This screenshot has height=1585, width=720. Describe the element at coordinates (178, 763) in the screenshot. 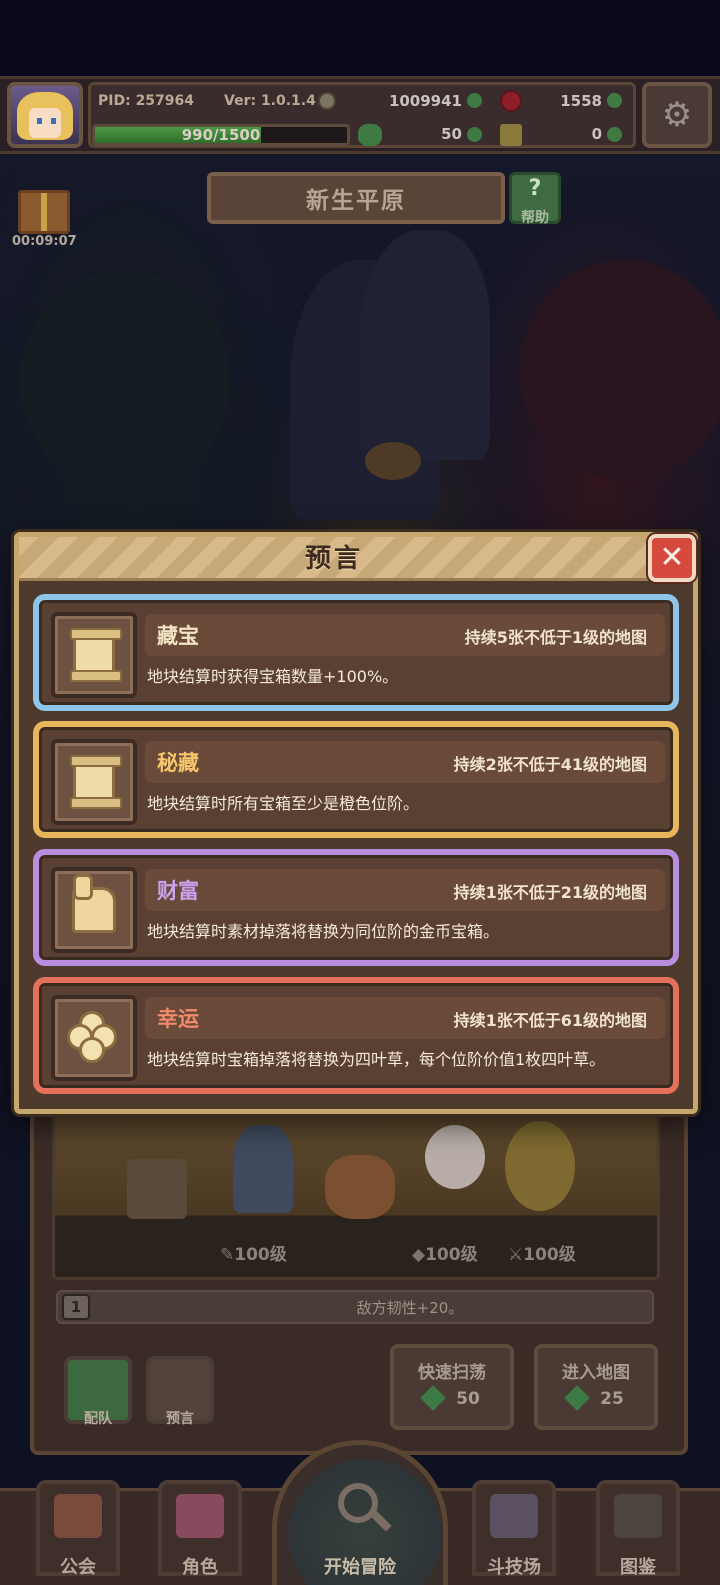

I see `card-name: 秘藏` at that location.